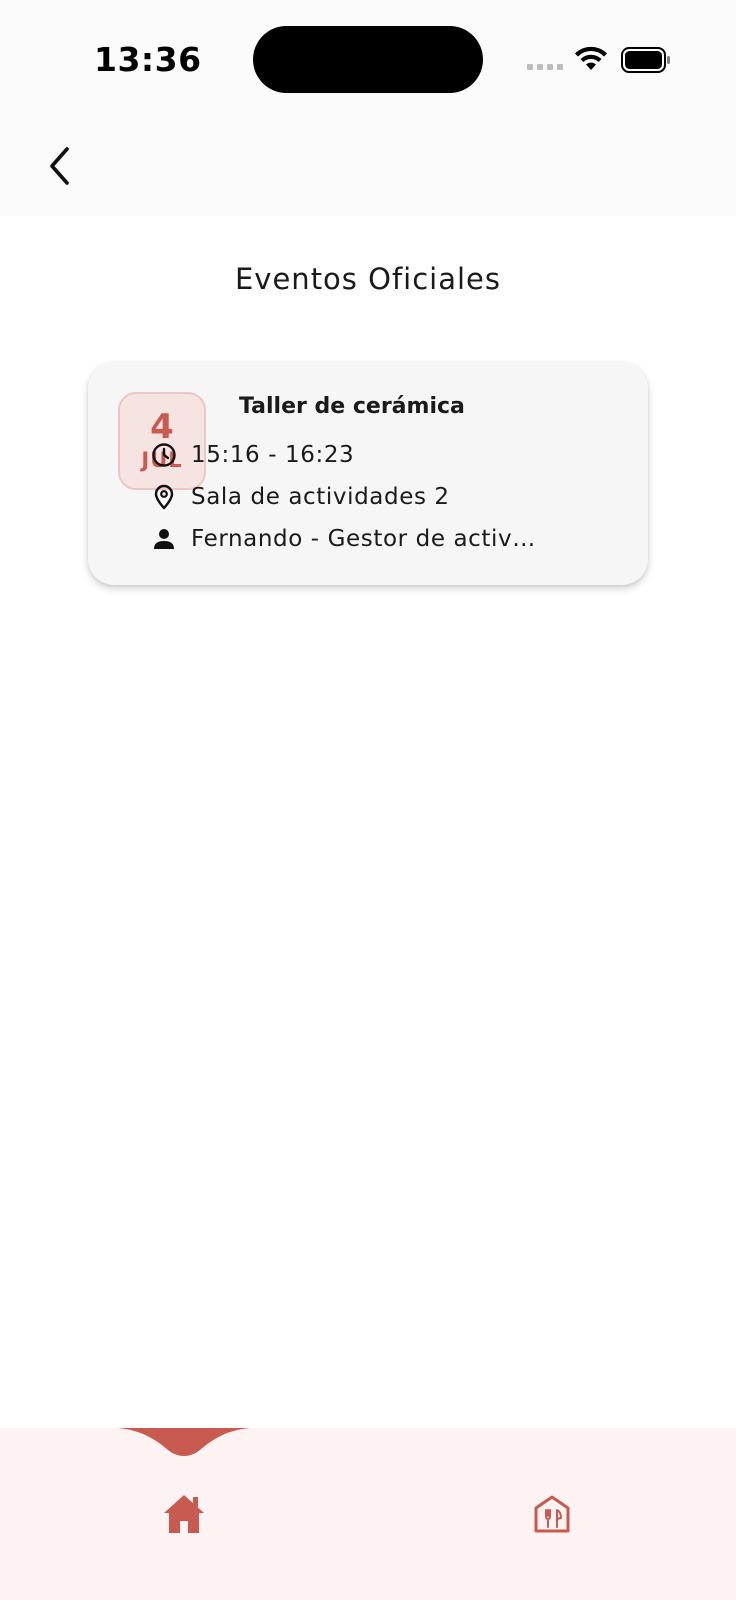 The image size is (736, 1600). I want to click on status-bar: 13:36, so click(368, 60).